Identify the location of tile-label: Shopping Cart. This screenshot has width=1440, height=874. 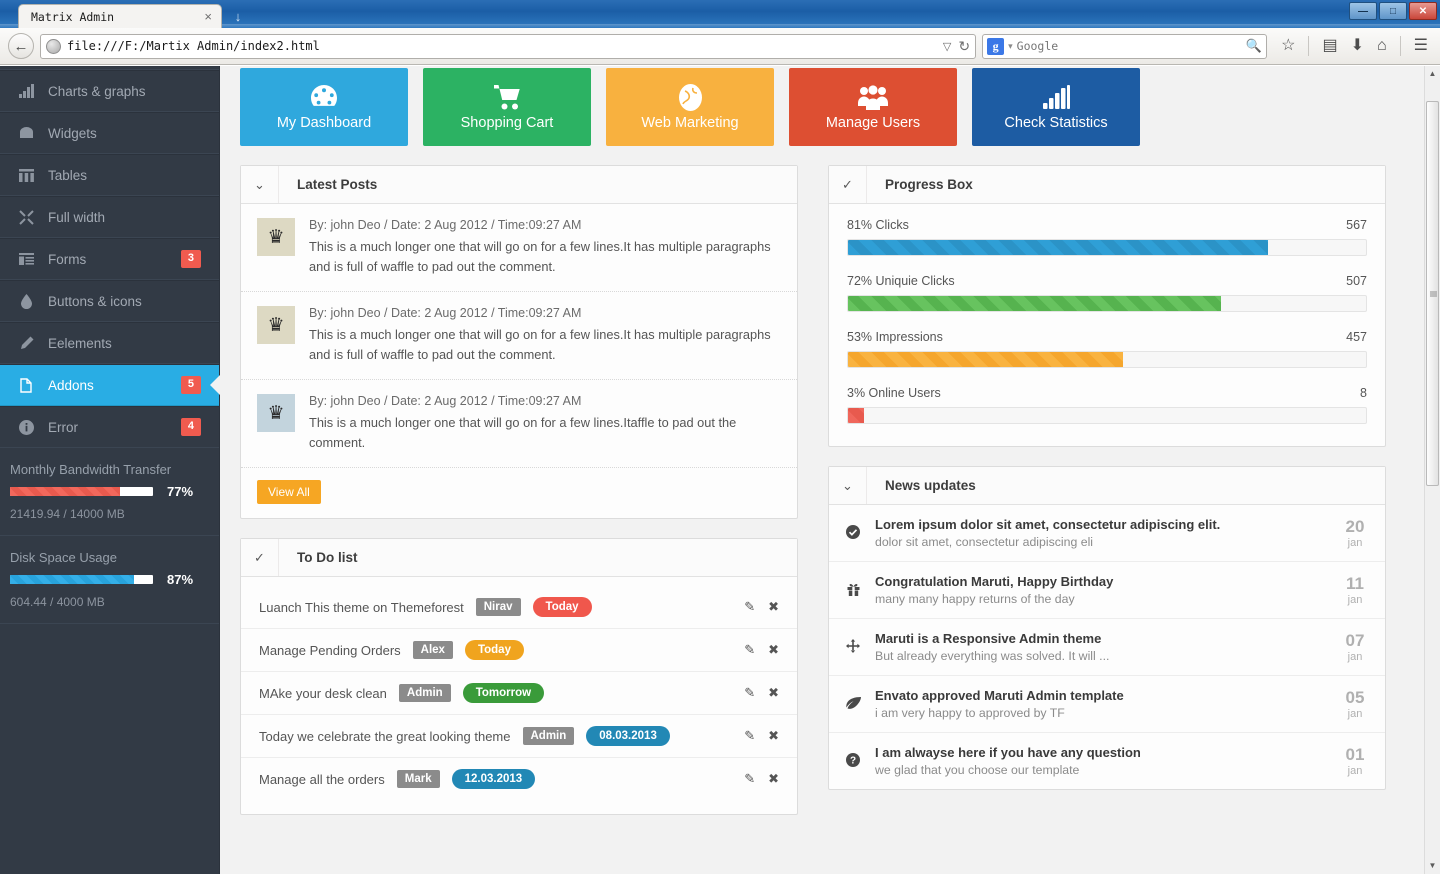
(507, 123).